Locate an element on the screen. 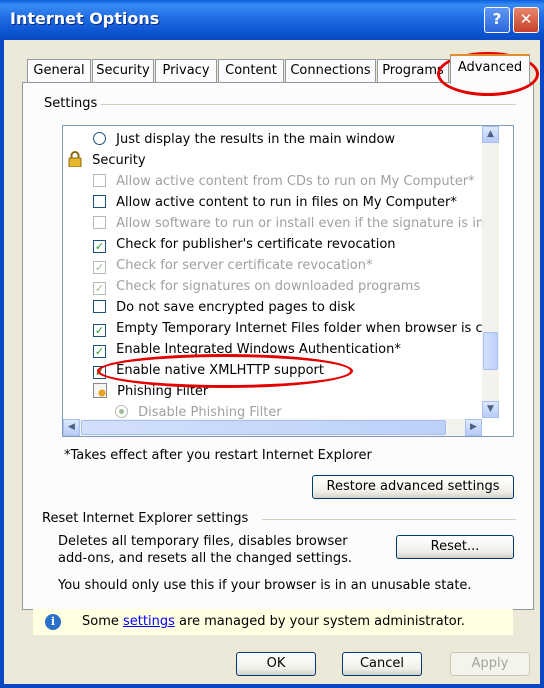 This screenshot has height=688, width=544. info-icon: i is located at coordinates (53, 622).